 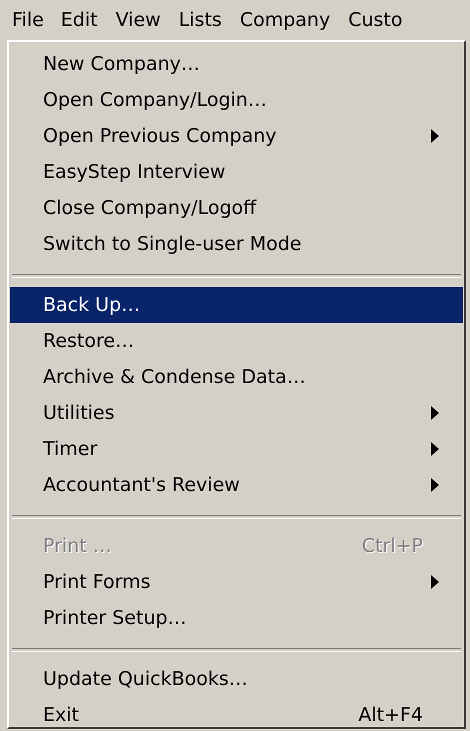 I want to click on menu-item: Accountant's Review, so click(x=236, y=485).